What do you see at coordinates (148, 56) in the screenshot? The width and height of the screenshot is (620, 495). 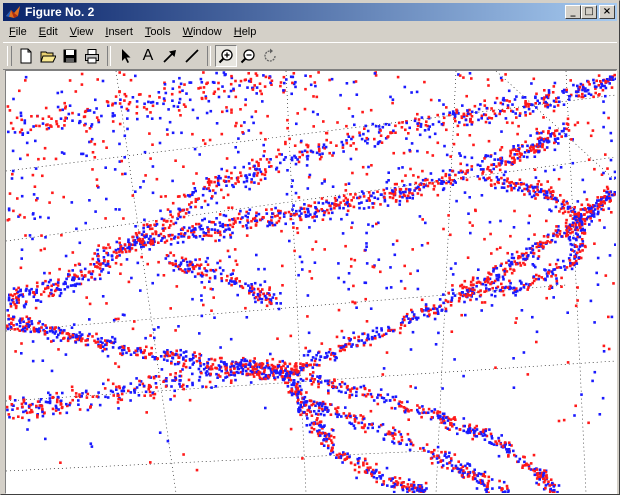 I see `insert-text-button: A` at bounding box center [148, 56].